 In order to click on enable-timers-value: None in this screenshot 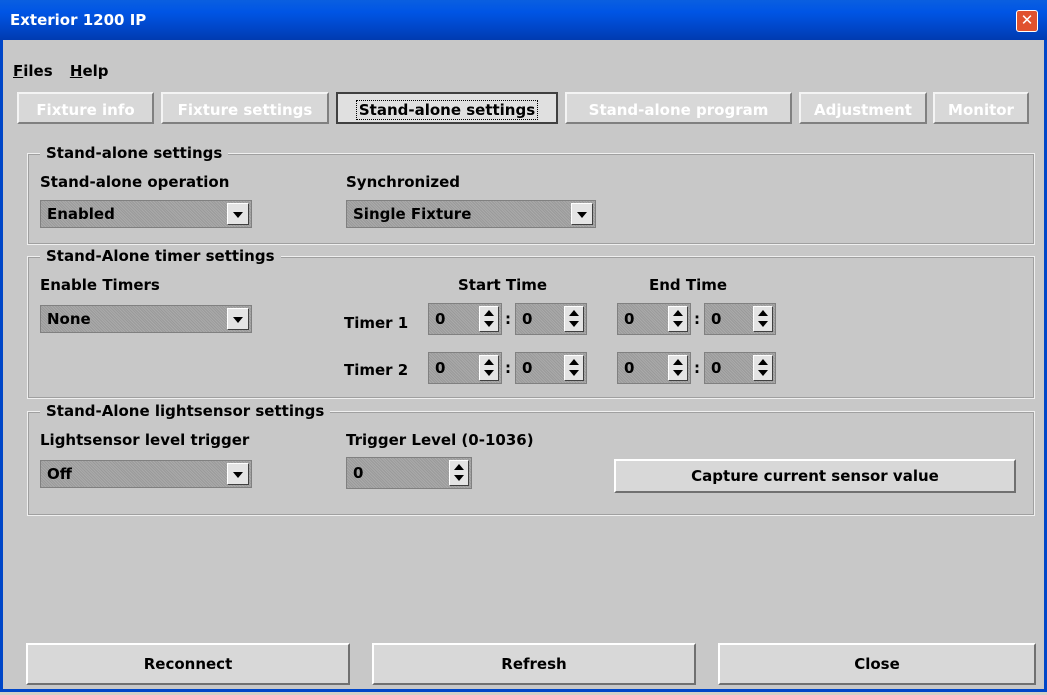, I will do `click(69, 319)`.